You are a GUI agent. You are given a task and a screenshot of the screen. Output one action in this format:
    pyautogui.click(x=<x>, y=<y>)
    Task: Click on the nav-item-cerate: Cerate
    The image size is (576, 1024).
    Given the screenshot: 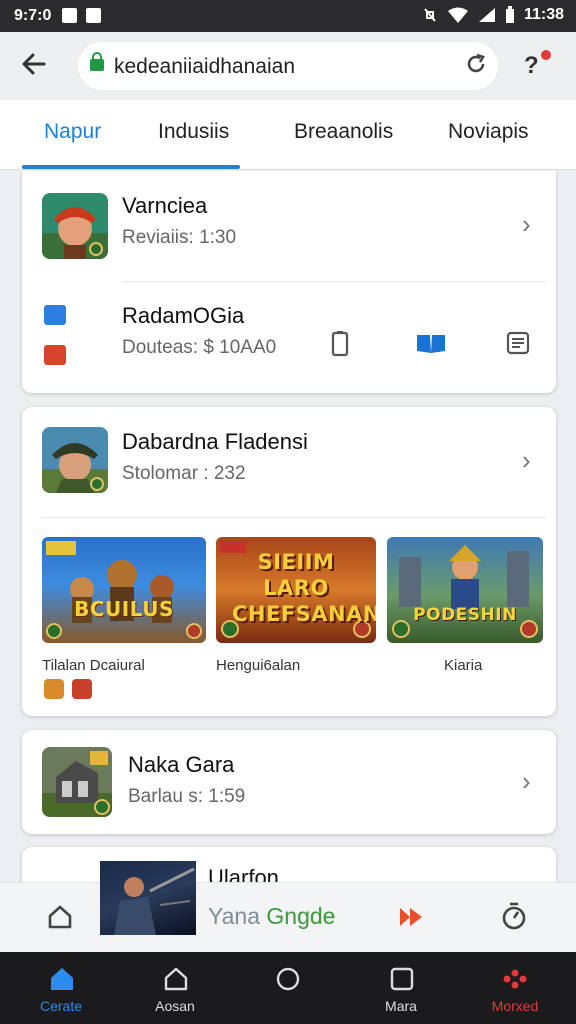 What is the action you would take?
    pyautogui.click(x=61, y=988)
    